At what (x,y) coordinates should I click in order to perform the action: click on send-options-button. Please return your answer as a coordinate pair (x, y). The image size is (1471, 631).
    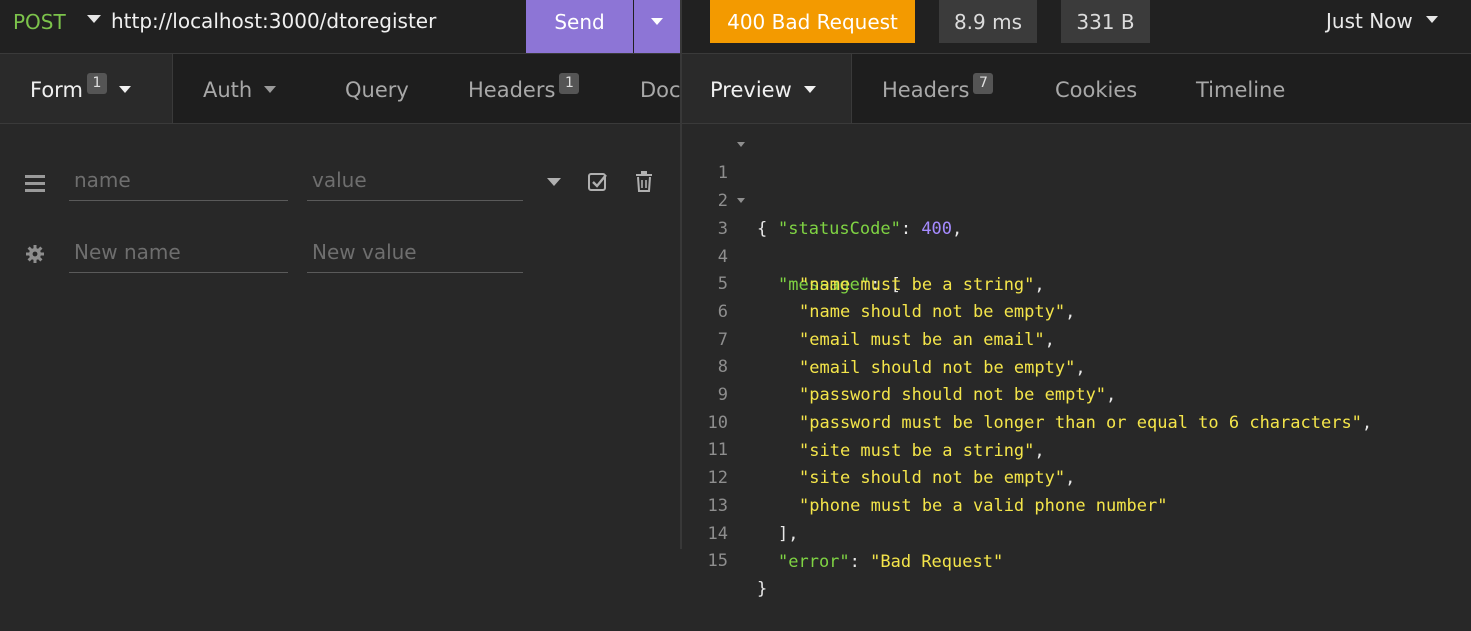
    Looking at the image, I should click on (657, 26).